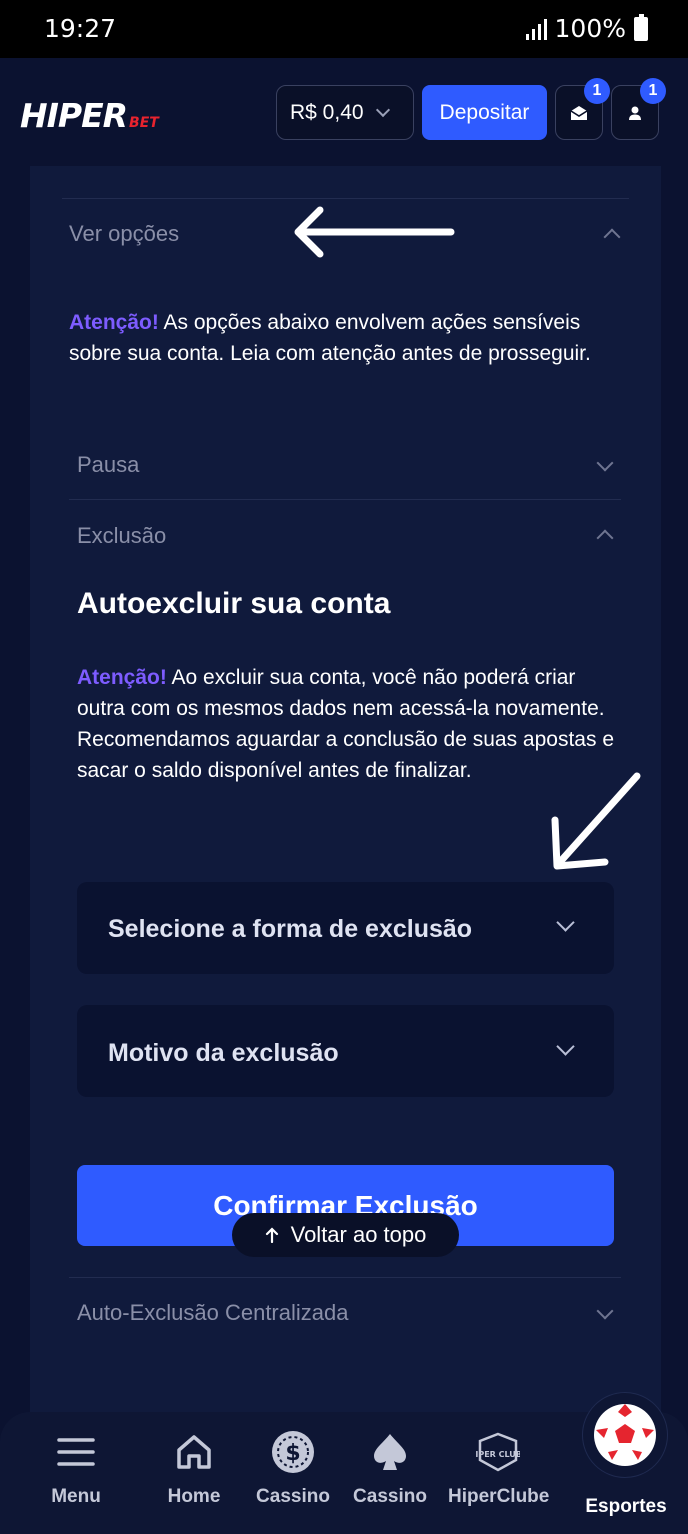 The width and height of the screenshot is (688, 1534). I want to click on exclusion-title: Autoexcluir sua conta, so click(234, 603).